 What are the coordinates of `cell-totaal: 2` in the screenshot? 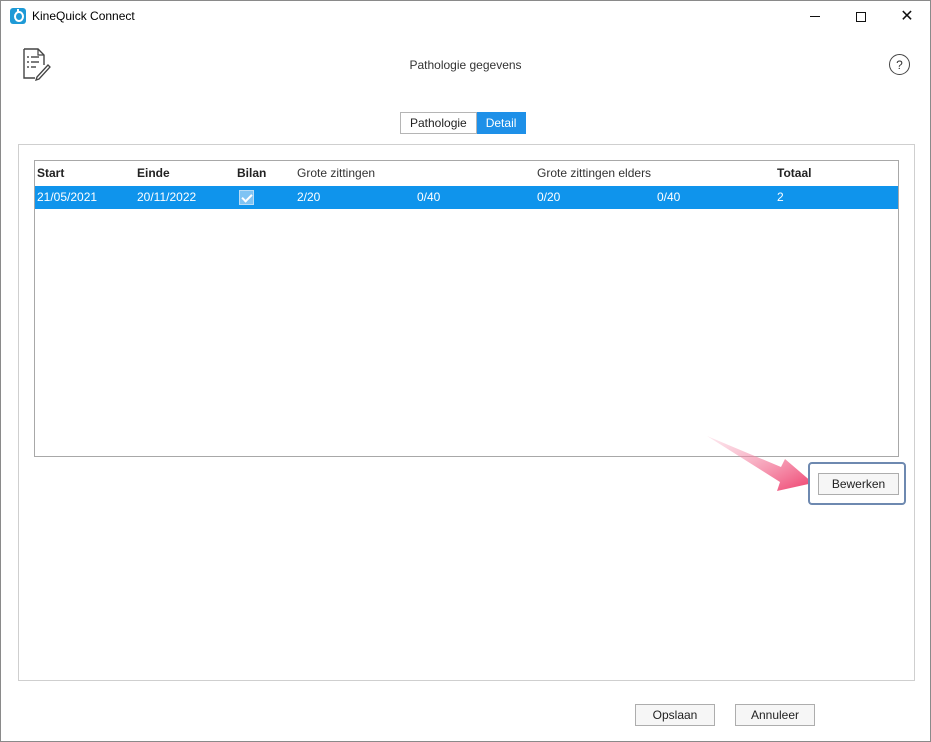 It's located at (780, 197).